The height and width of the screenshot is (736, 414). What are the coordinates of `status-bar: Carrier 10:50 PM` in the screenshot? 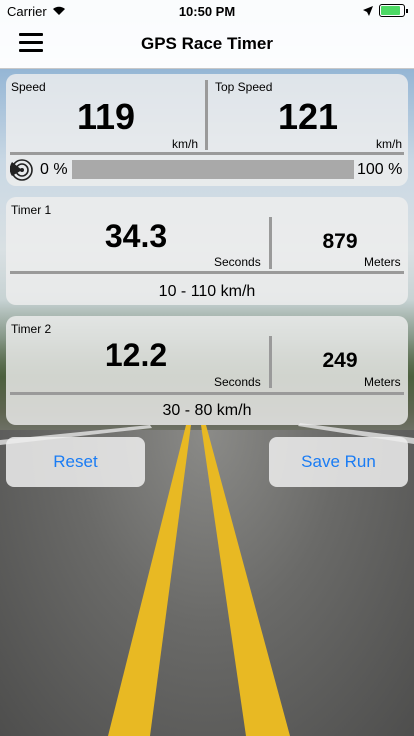 It's located at (207, 11).